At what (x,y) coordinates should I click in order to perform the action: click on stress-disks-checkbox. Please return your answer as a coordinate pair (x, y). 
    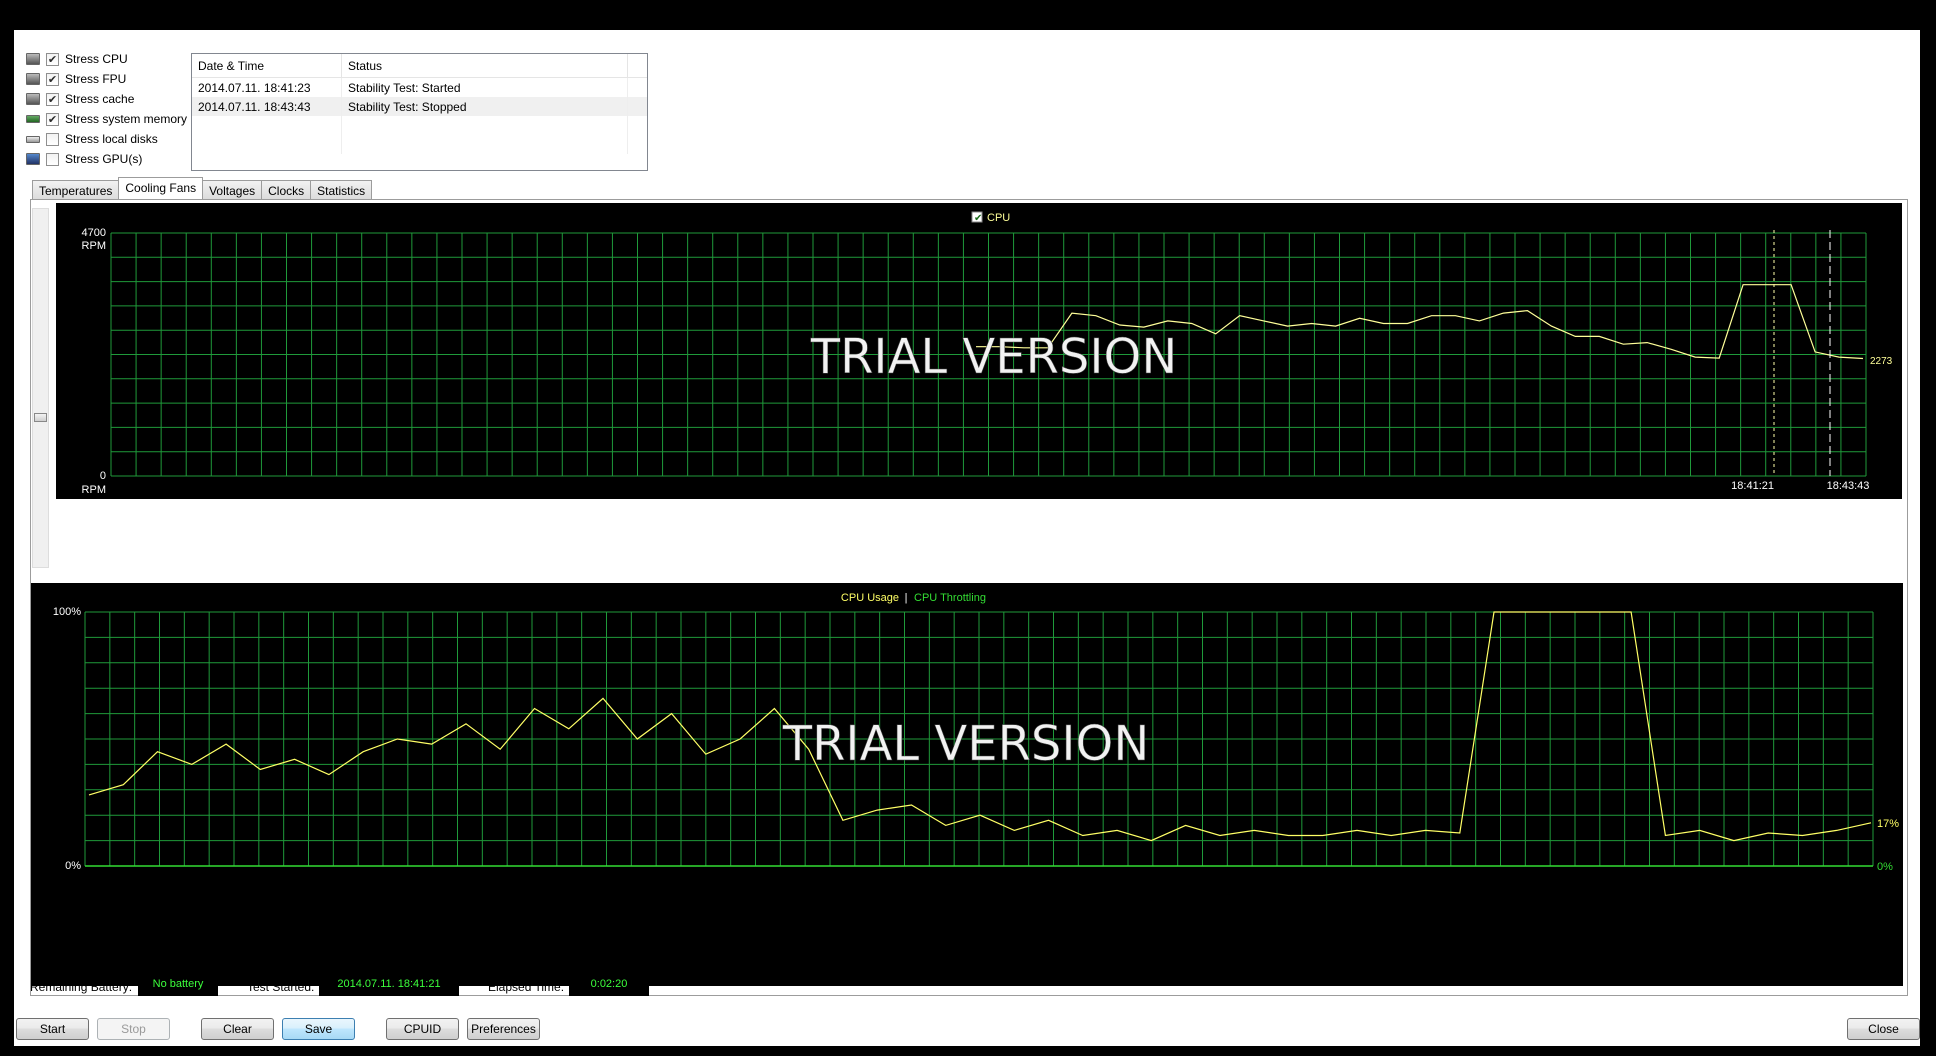
    Looking at the image, I should click on (52, 139).